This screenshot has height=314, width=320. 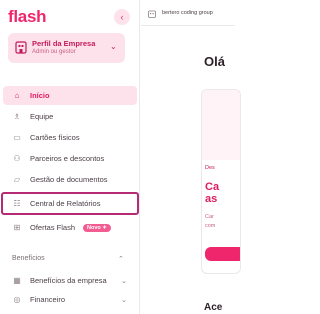 I want to click on sidebar-item-central-relatorios: ☷ Central de Relatórios, so click(x=70, y=203).